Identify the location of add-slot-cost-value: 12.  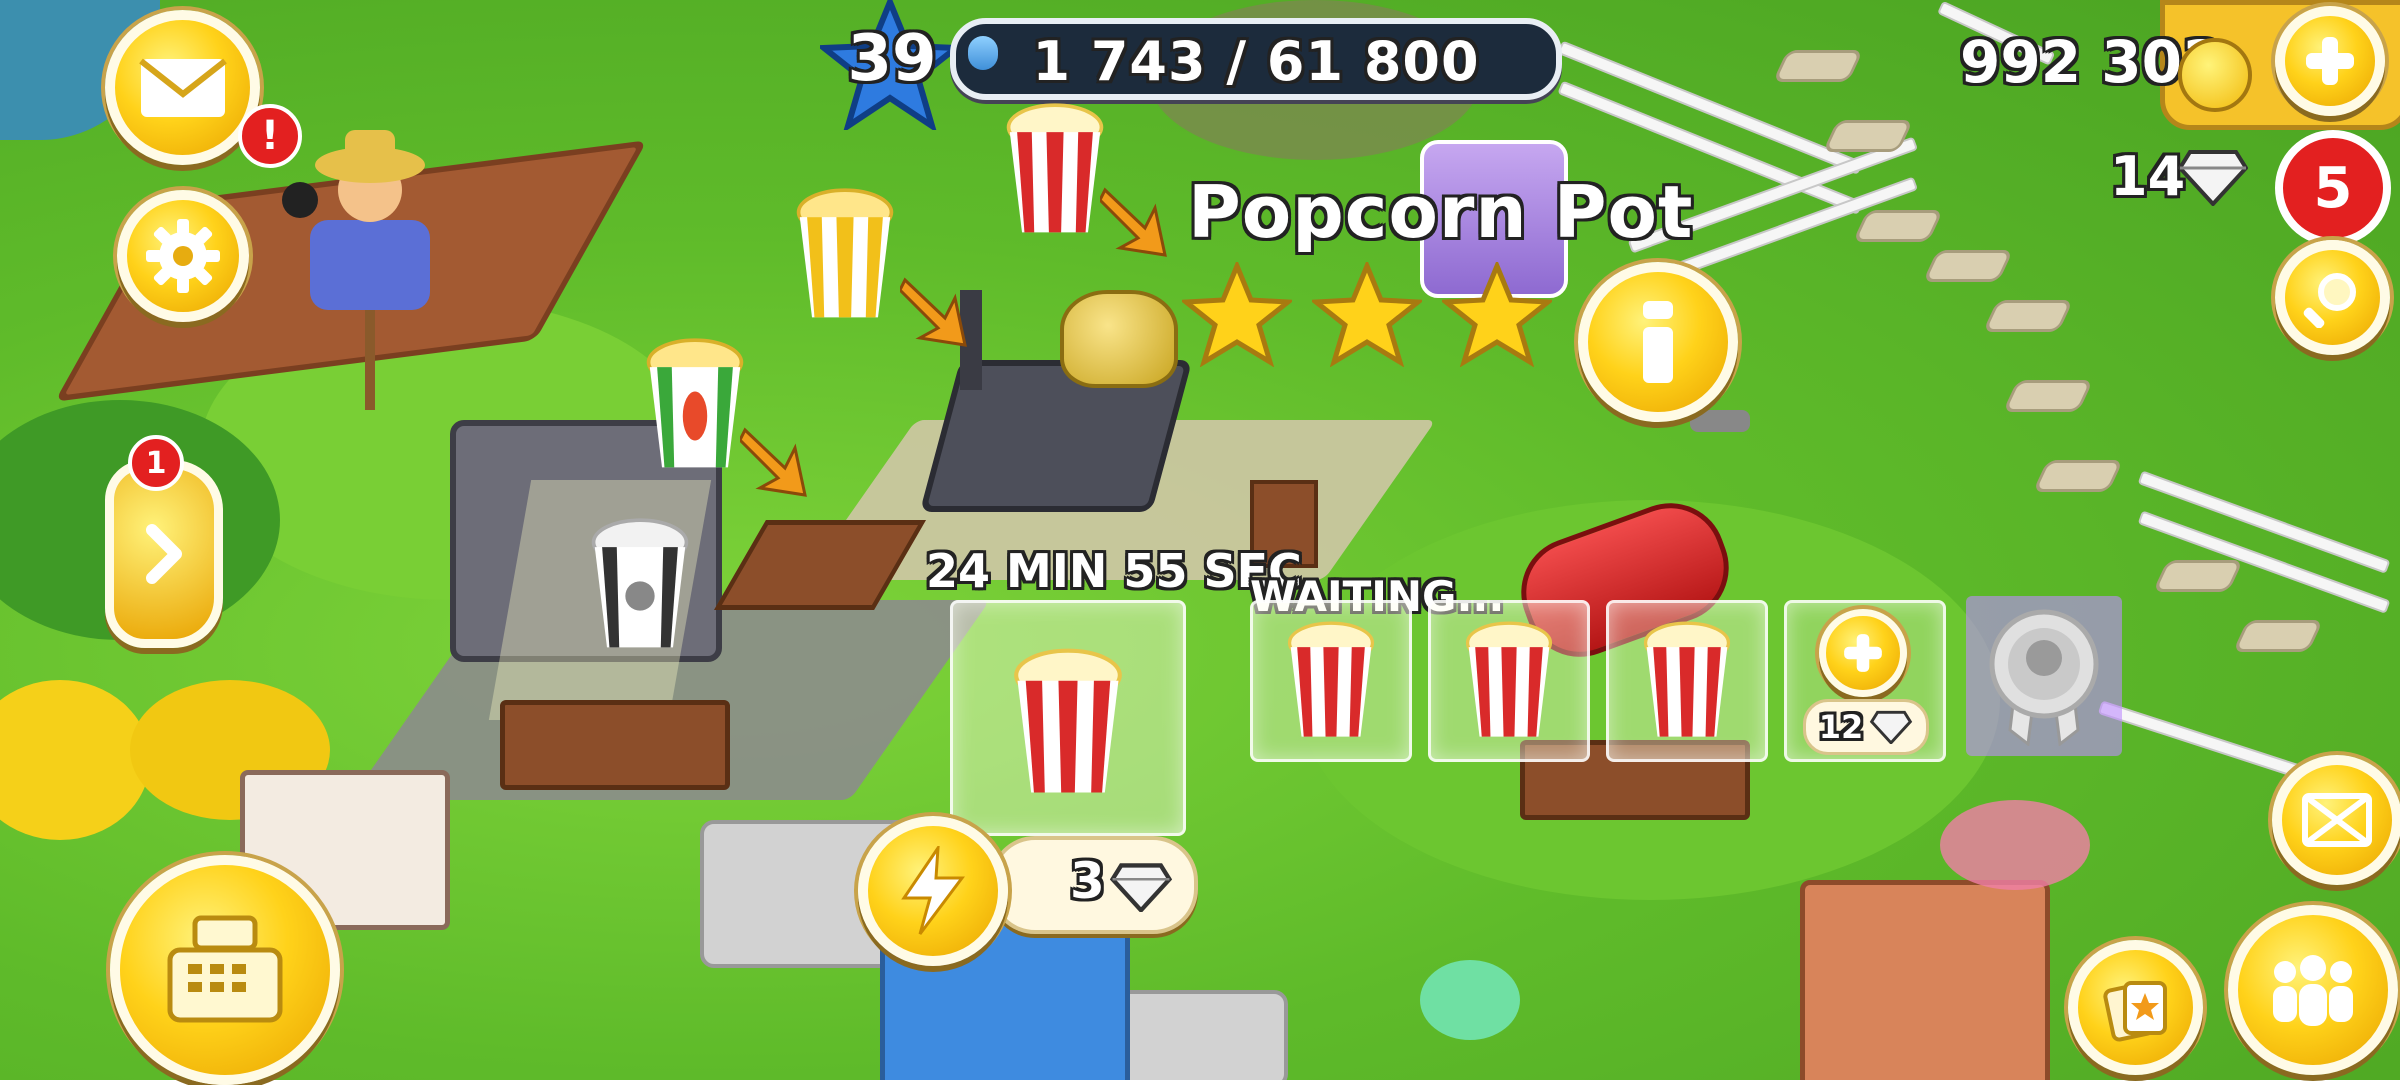
(1841, 727).